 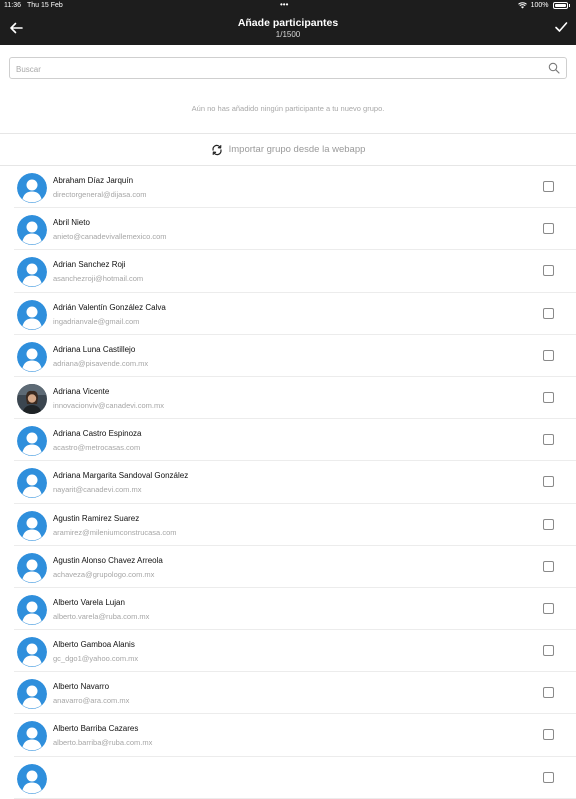 I want to click on contact-name: Alberto Barriba Cazares, so click(x=96, y=729).